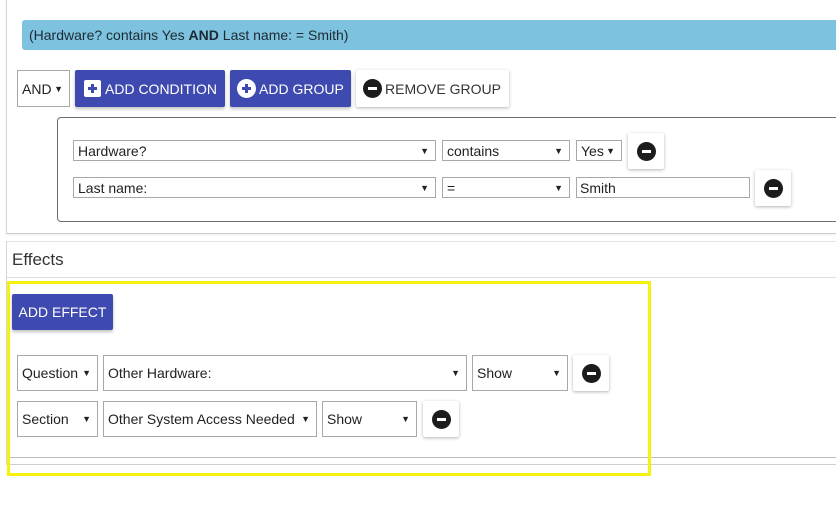  Describe the element at coordinates (161, 88) in the screenshot. I see `add-condition-label: ADD CONDITION` at that location.